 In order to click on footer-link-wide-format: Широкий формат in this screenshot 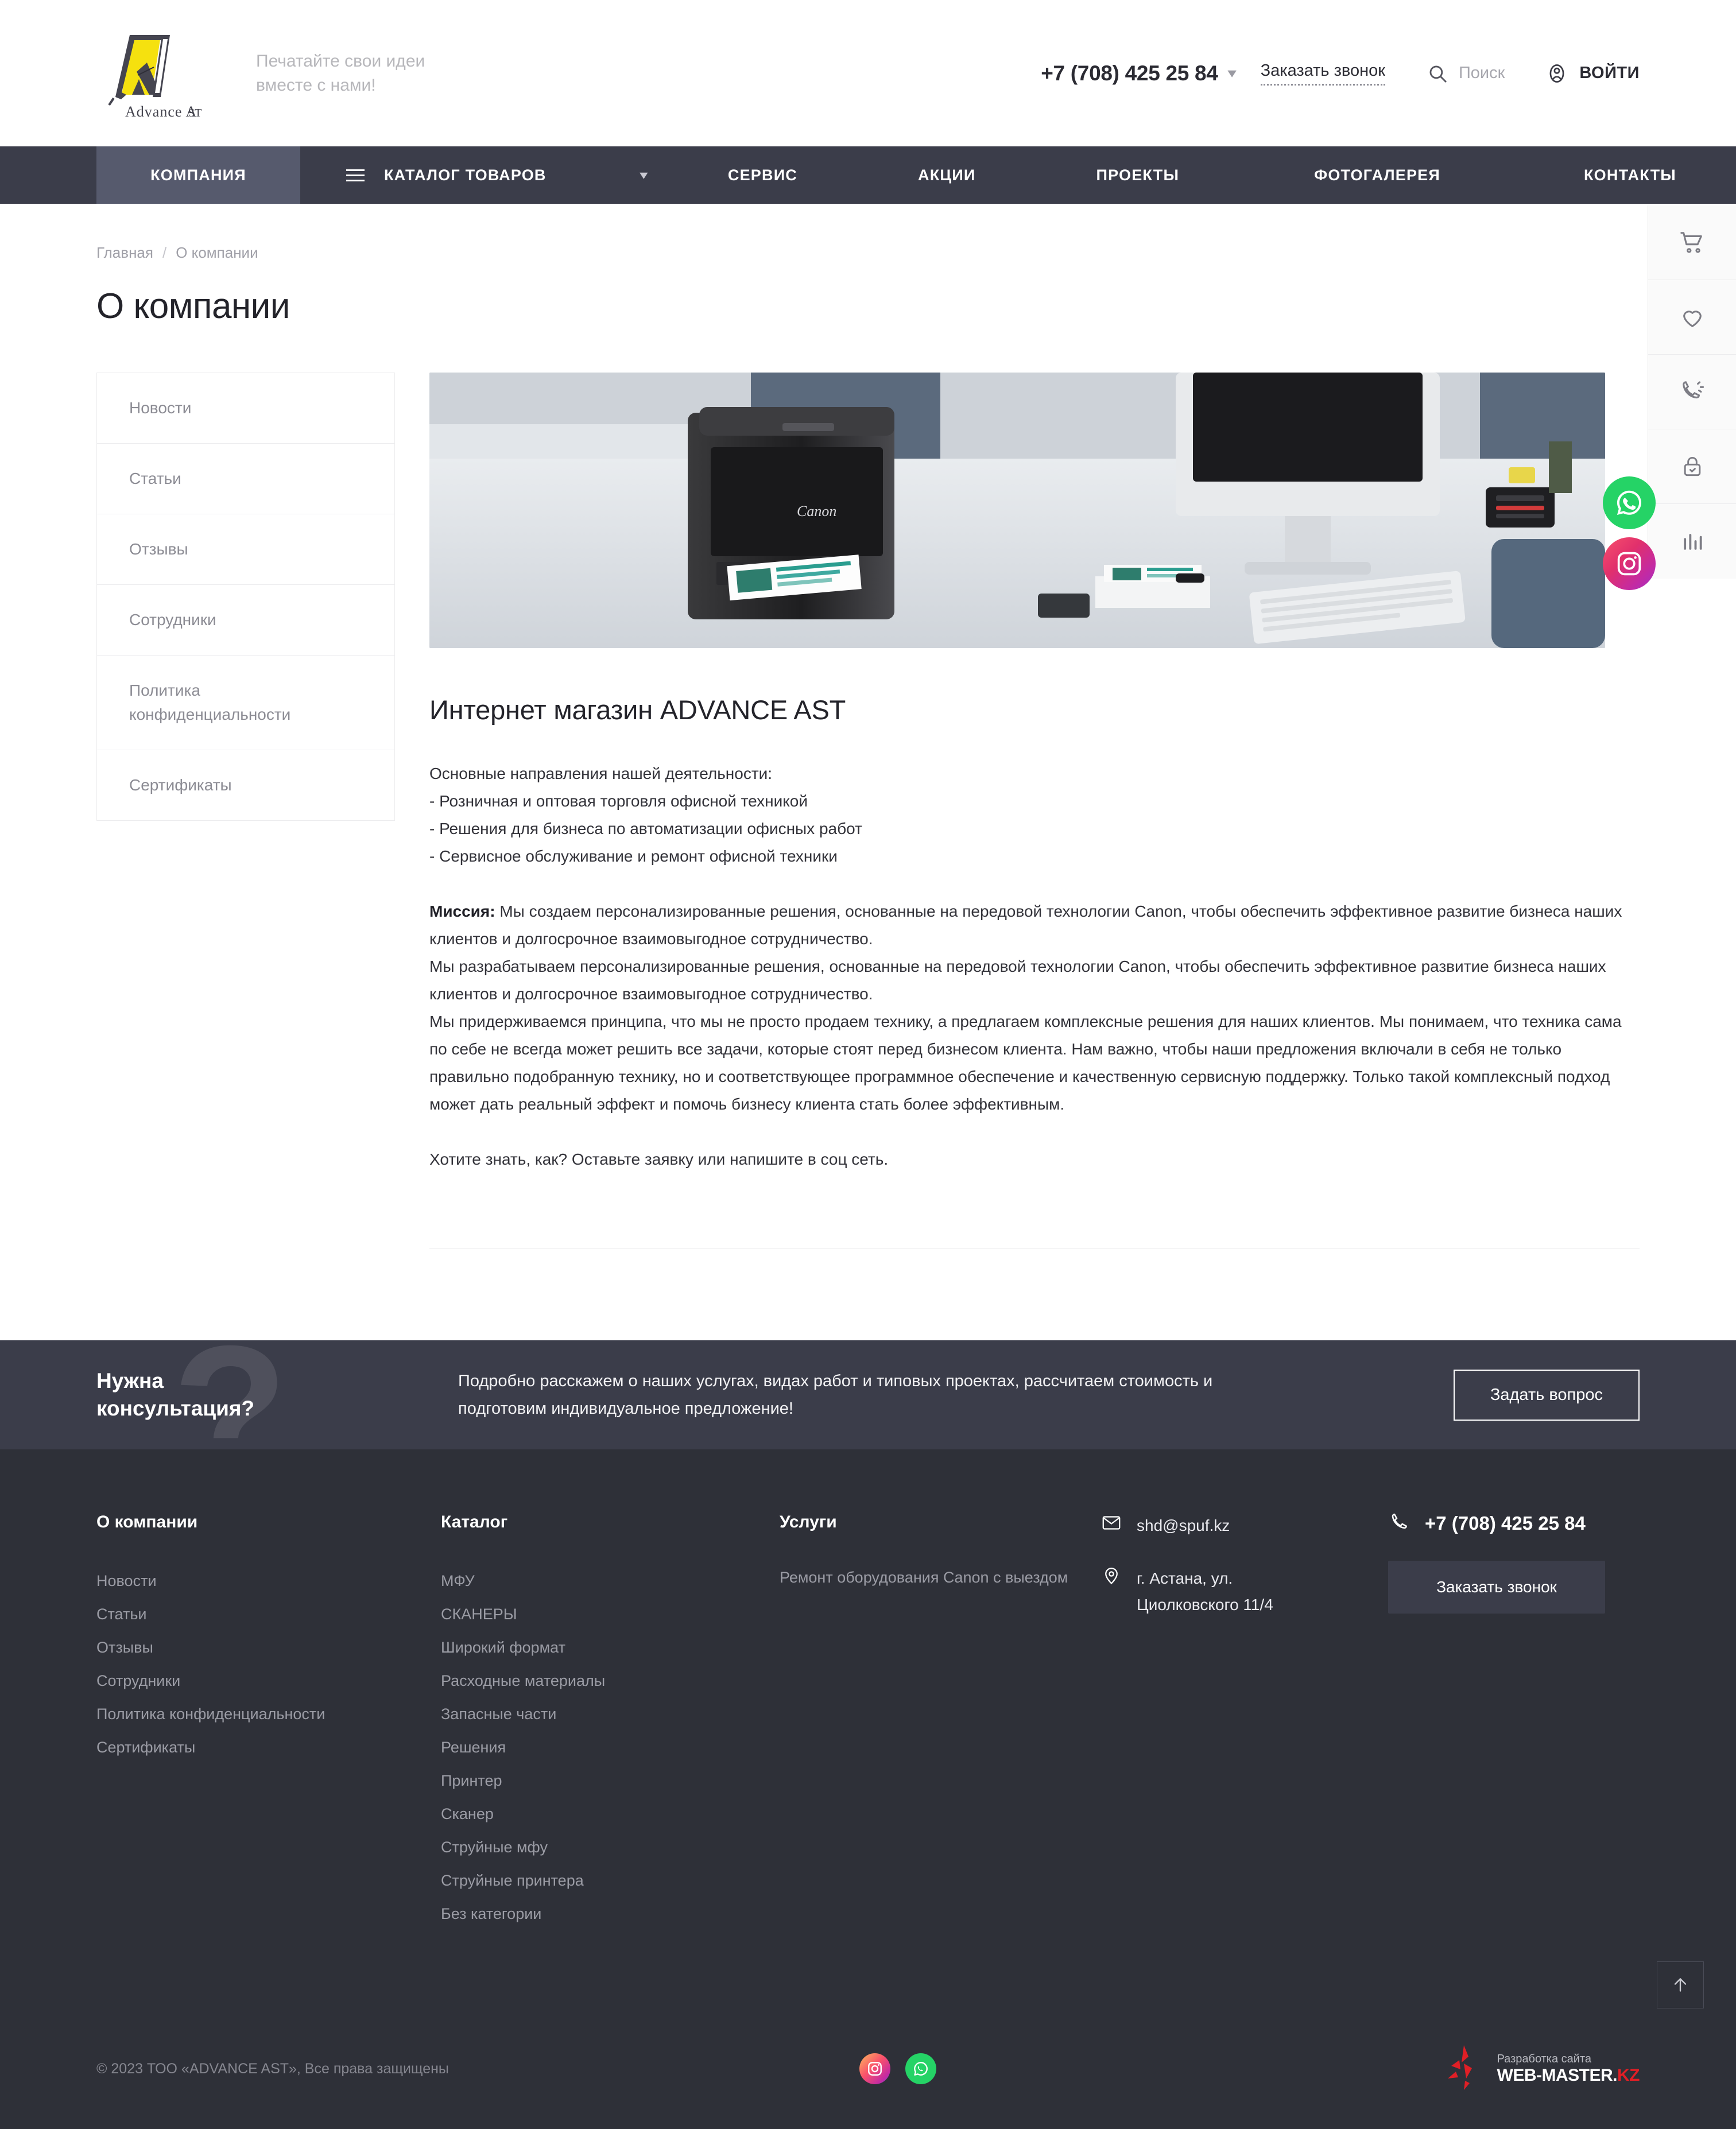, I will do `click(610, 1647)`.